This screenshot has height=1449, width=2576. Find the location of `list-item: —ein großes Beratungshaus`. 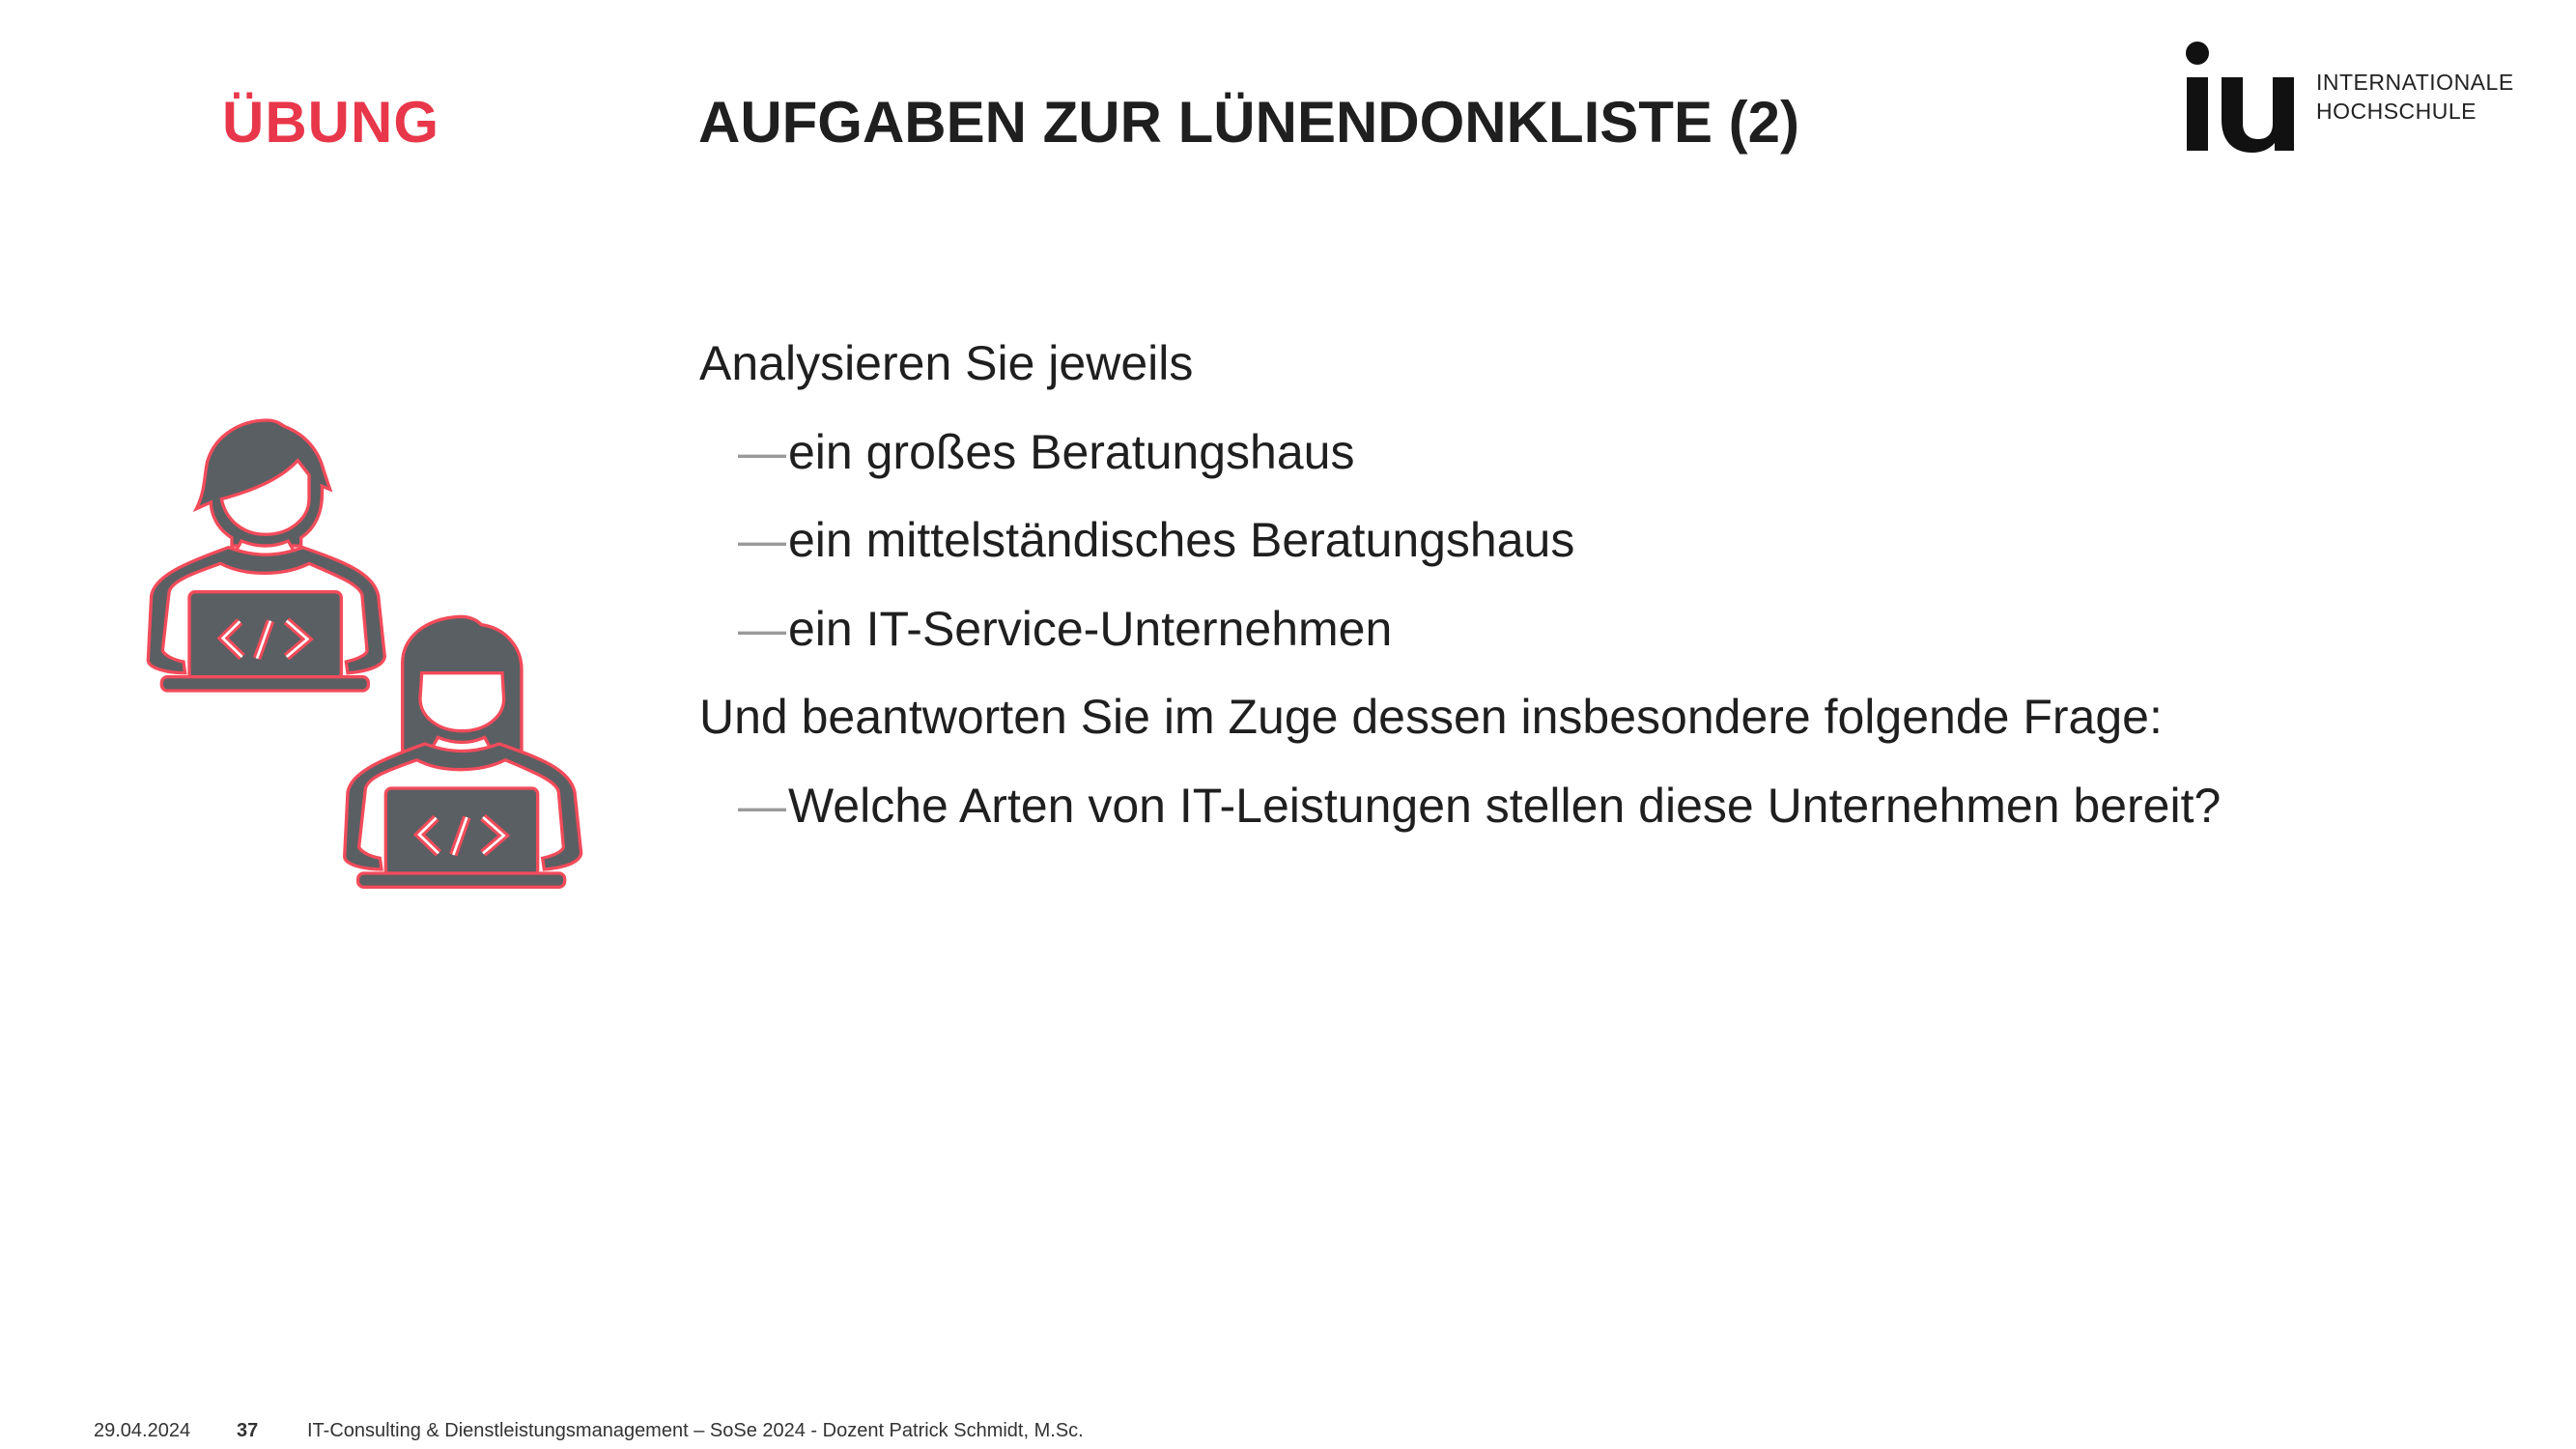

list-item: —ein großes Beratungshaus is located at coordinates (1460, 461).